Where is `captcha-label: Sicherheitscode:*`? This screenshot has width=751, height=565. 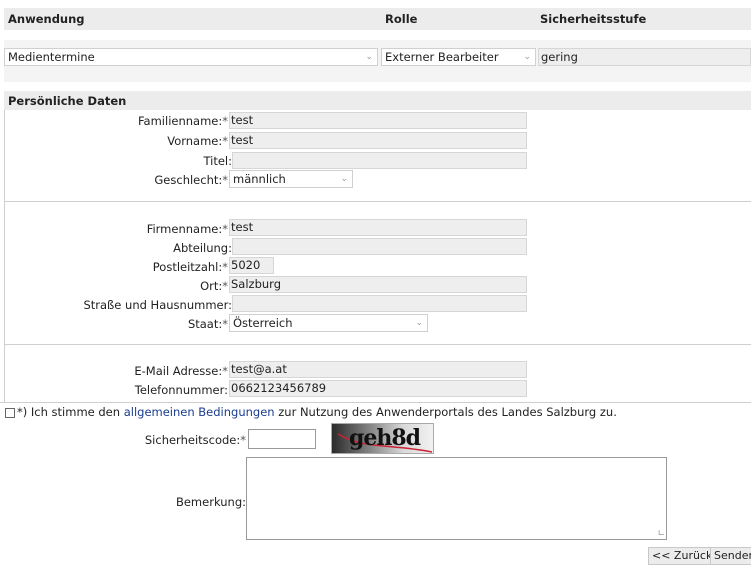
captcha-label: Sicherheitscode:* is located at coordinates (195, 440).